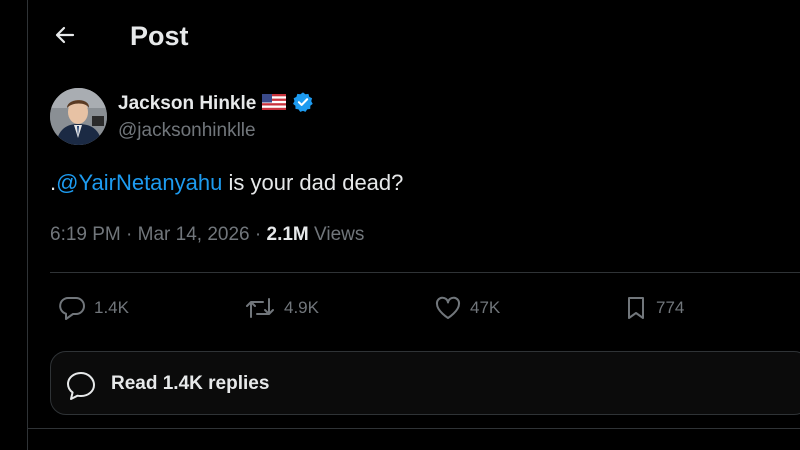 The height and width of the screenshot is (450, 800). What do you see at coordinates (485, 307) in the screenshot?
I see `like-count: 47K` at bounding box center [485, 307].